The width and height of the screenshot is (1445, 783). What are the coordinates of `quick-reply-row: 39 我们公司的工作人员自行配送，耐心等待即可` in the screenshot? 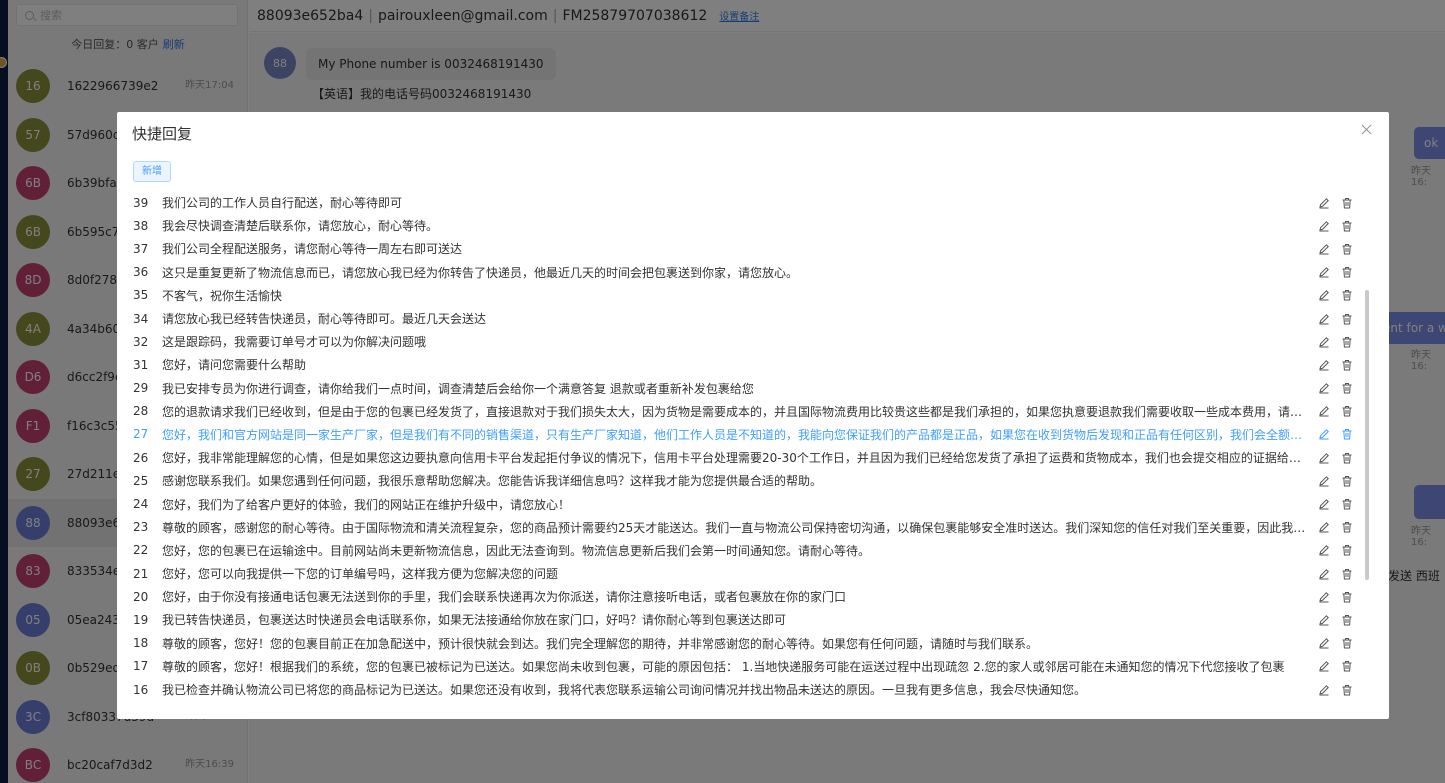 It's located at (748, 202).